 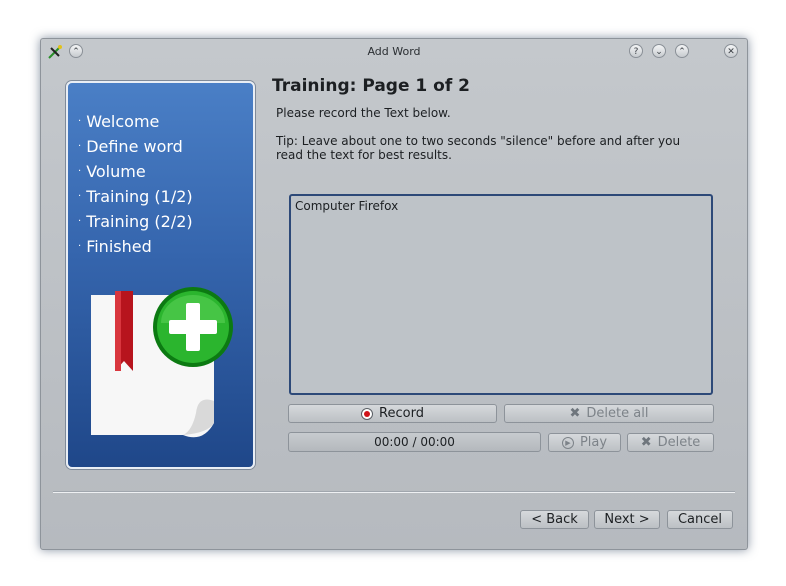 I want to click on delete-all-label: Delete all, so click(x=617, y=413).